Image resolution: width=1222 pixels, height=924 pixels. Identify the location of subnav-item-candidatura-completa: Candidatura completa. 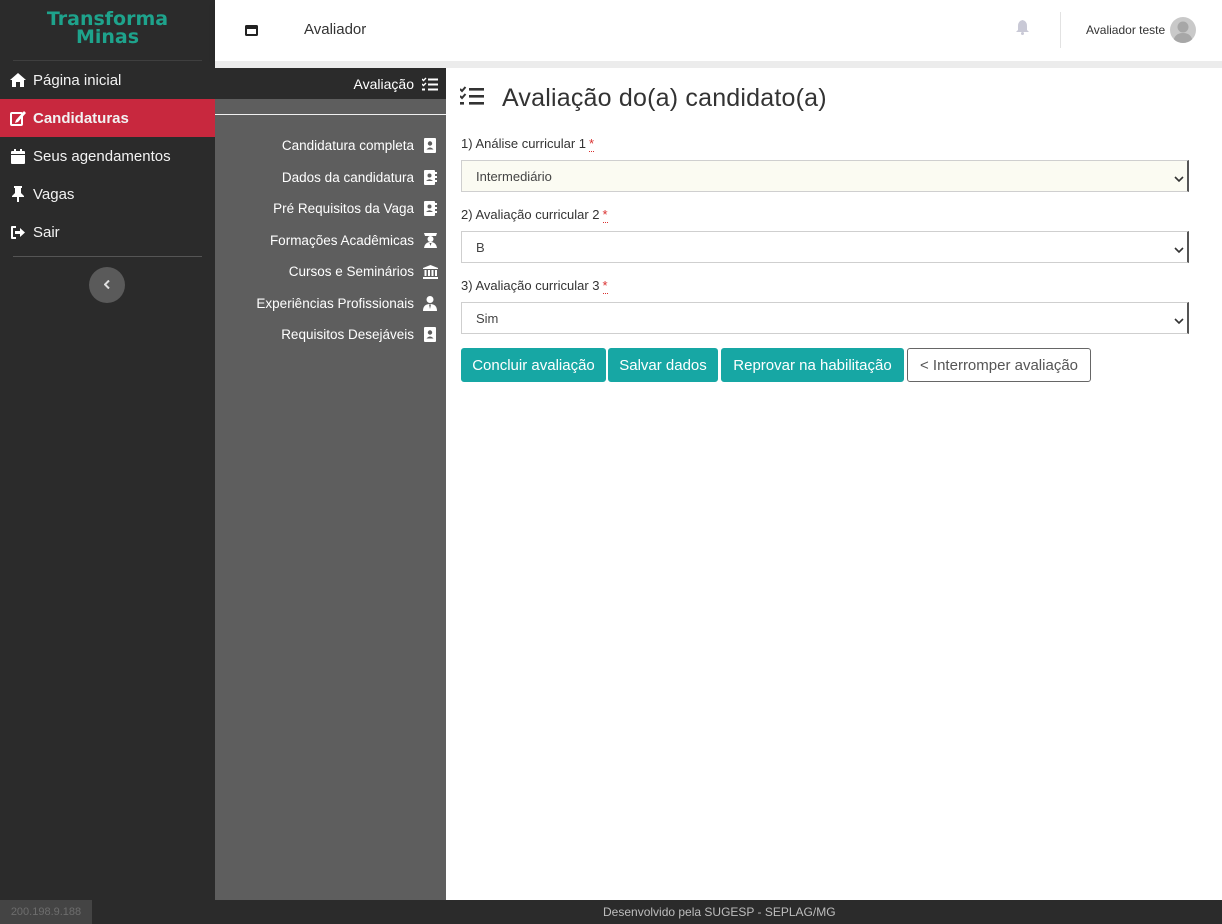
(330, 146).